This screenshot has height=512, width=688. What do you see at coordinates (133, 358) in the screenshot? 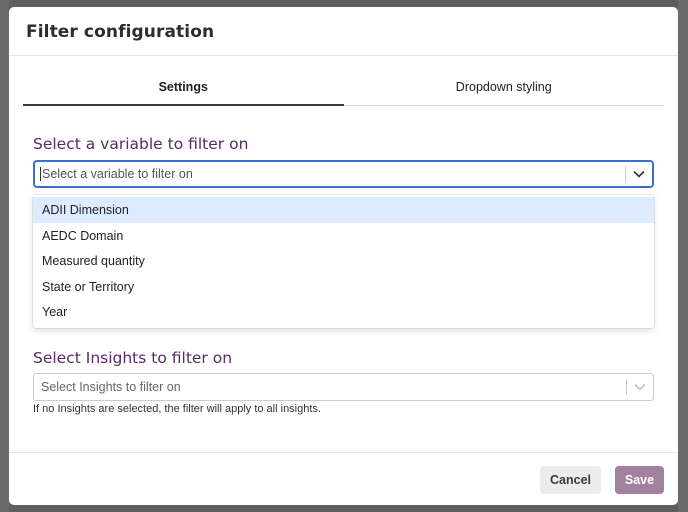
I see `insights-section-label: Select Insights to filter on` at bounding box center [133, 358].